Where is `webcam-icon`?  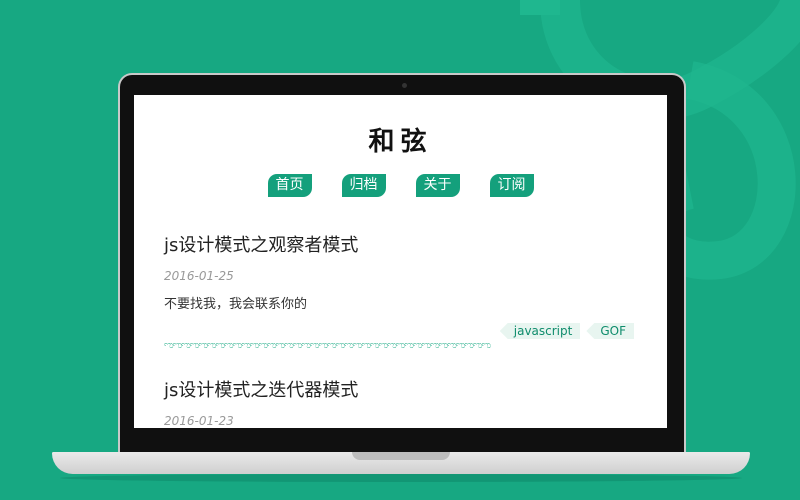
webcam-icon is located at coordinates (404, 85).